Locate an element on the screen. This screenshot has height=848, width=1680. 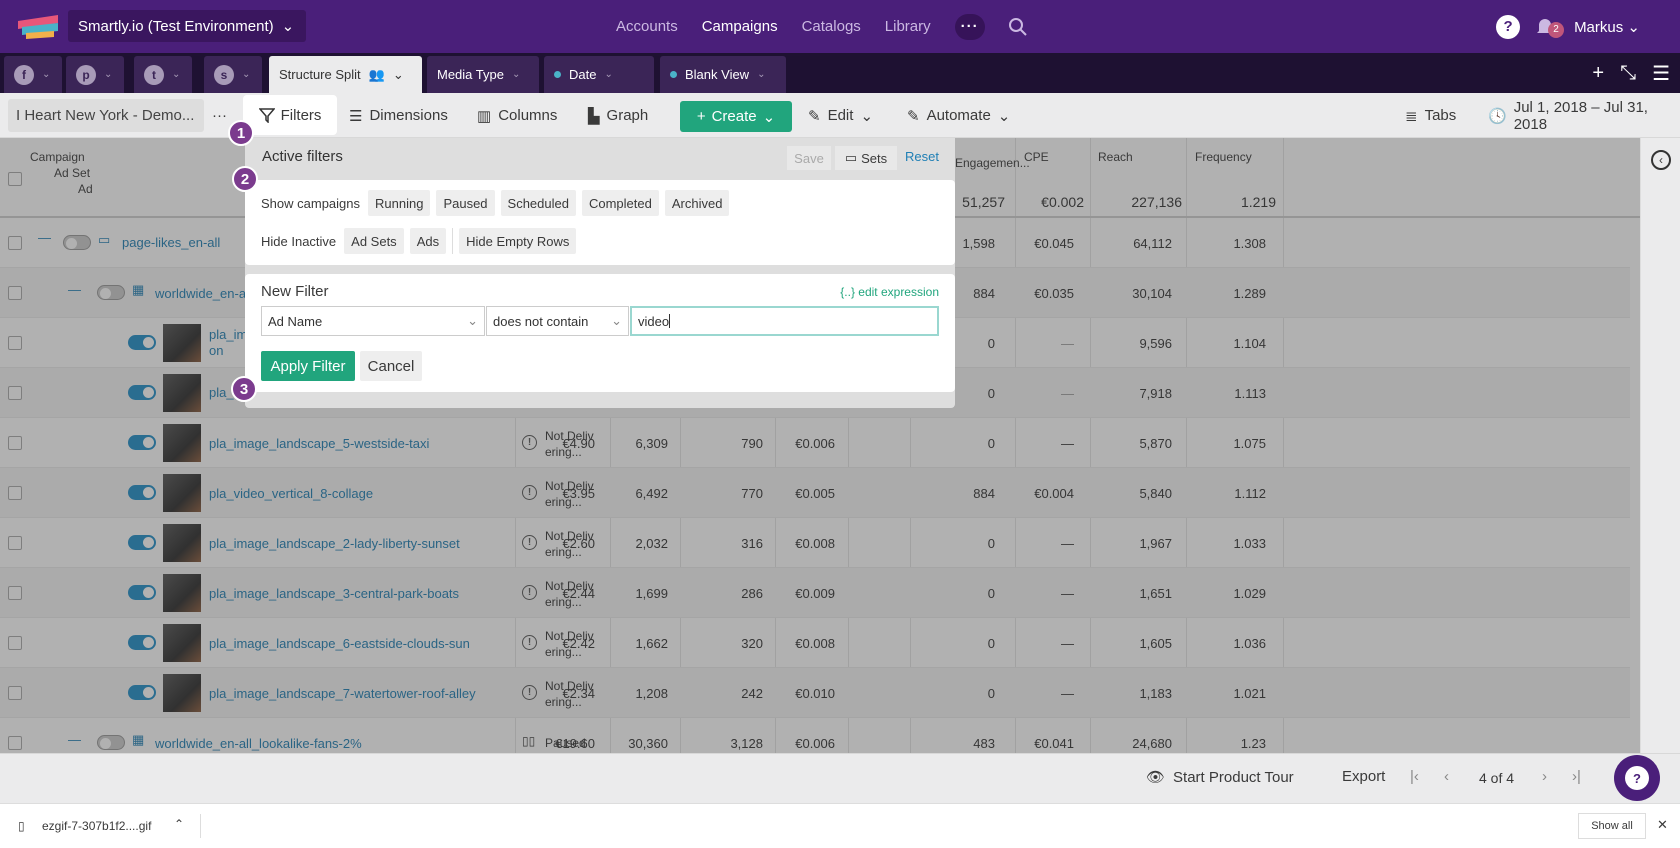
facebook-tab: f ⌄ is located at coordinates (33, 74).